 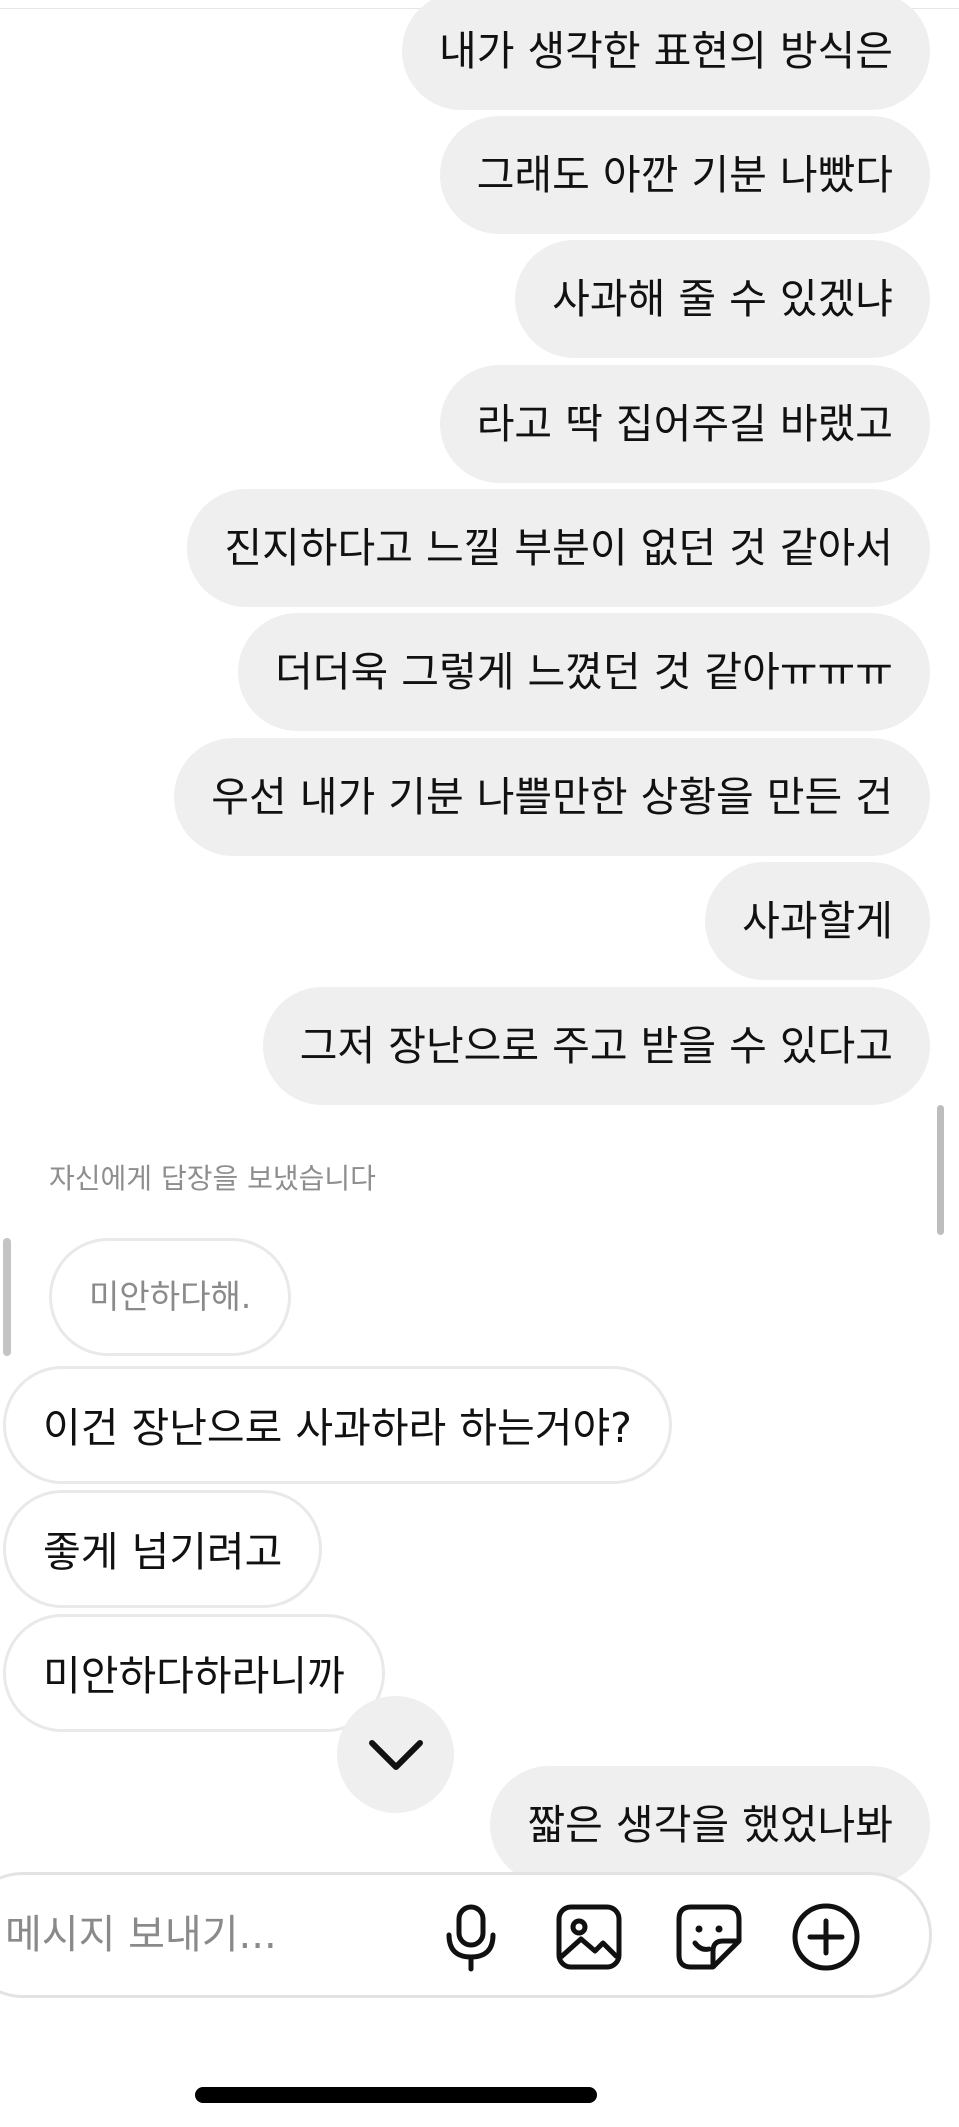 What do you see at coordinates (170, 1297) in the screenshot?
I see `quoted-message: 미안하다해.` at bounding box center [170, 1297].